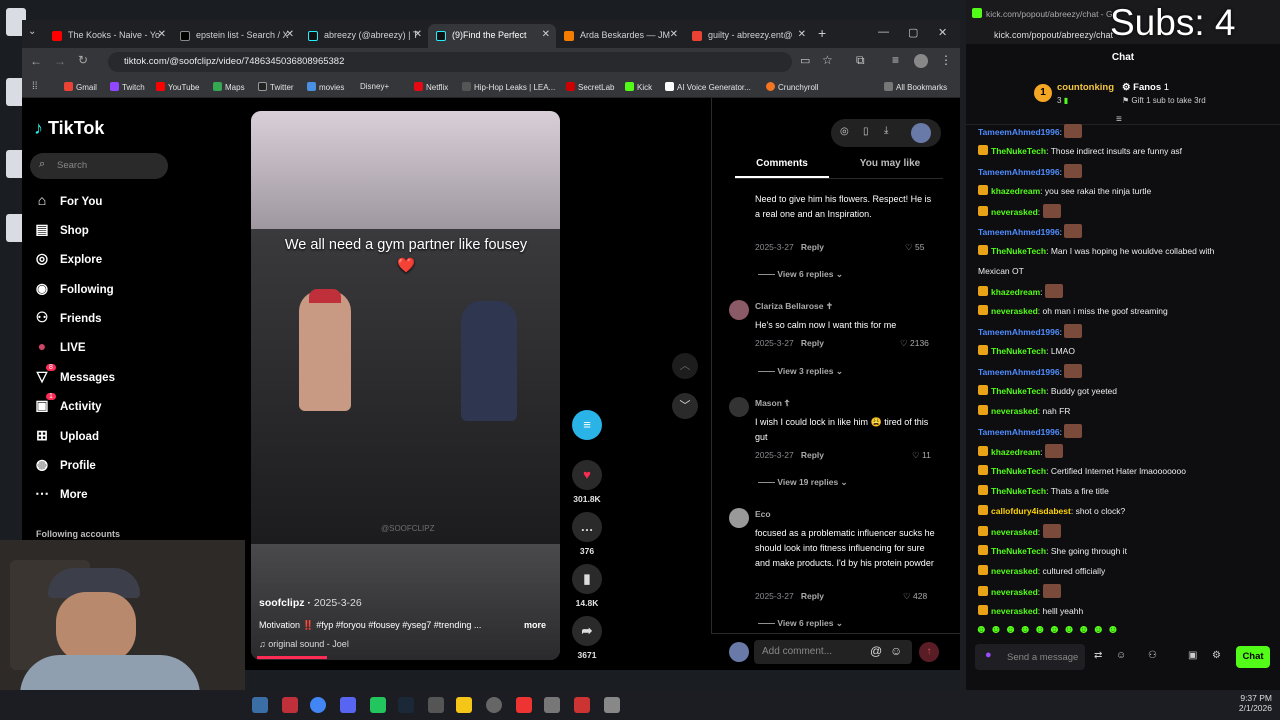  What do you see at coordinates (492, 36) in the screenshot?
I see `browser-tab-active: (9)Find the Perfect ✕` at bounding box center [492, 36].